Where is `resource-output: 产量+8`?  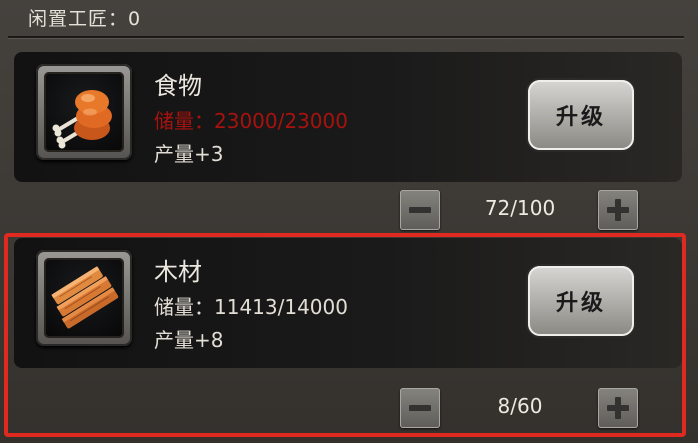
resource-output: 产量+8 is located at coordinates (189, 340).